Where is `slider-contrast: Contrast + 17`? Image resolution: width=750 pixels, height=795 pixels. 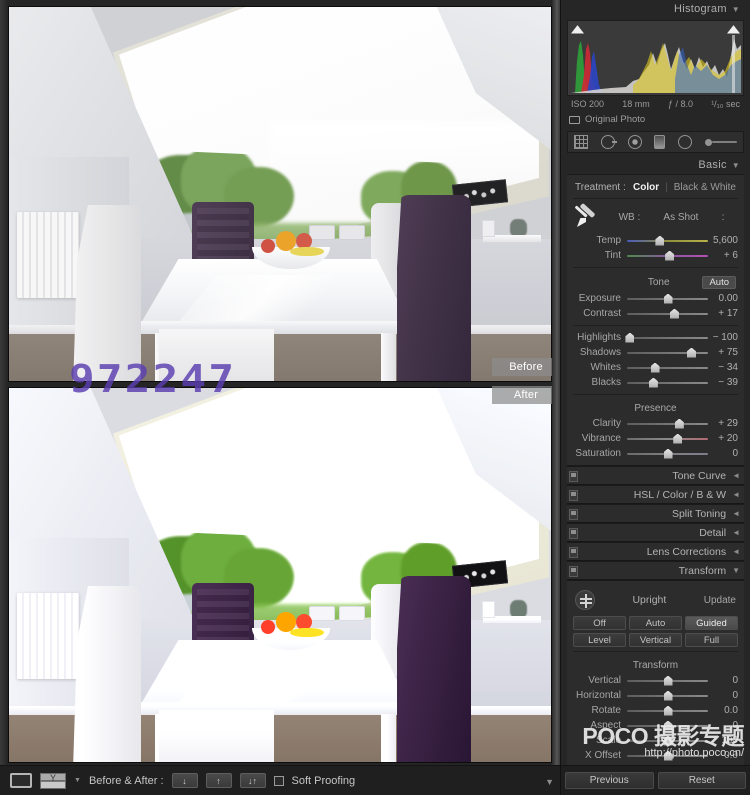 slider-contrast: Contrast + 17 is located at coordinates (655, 313).